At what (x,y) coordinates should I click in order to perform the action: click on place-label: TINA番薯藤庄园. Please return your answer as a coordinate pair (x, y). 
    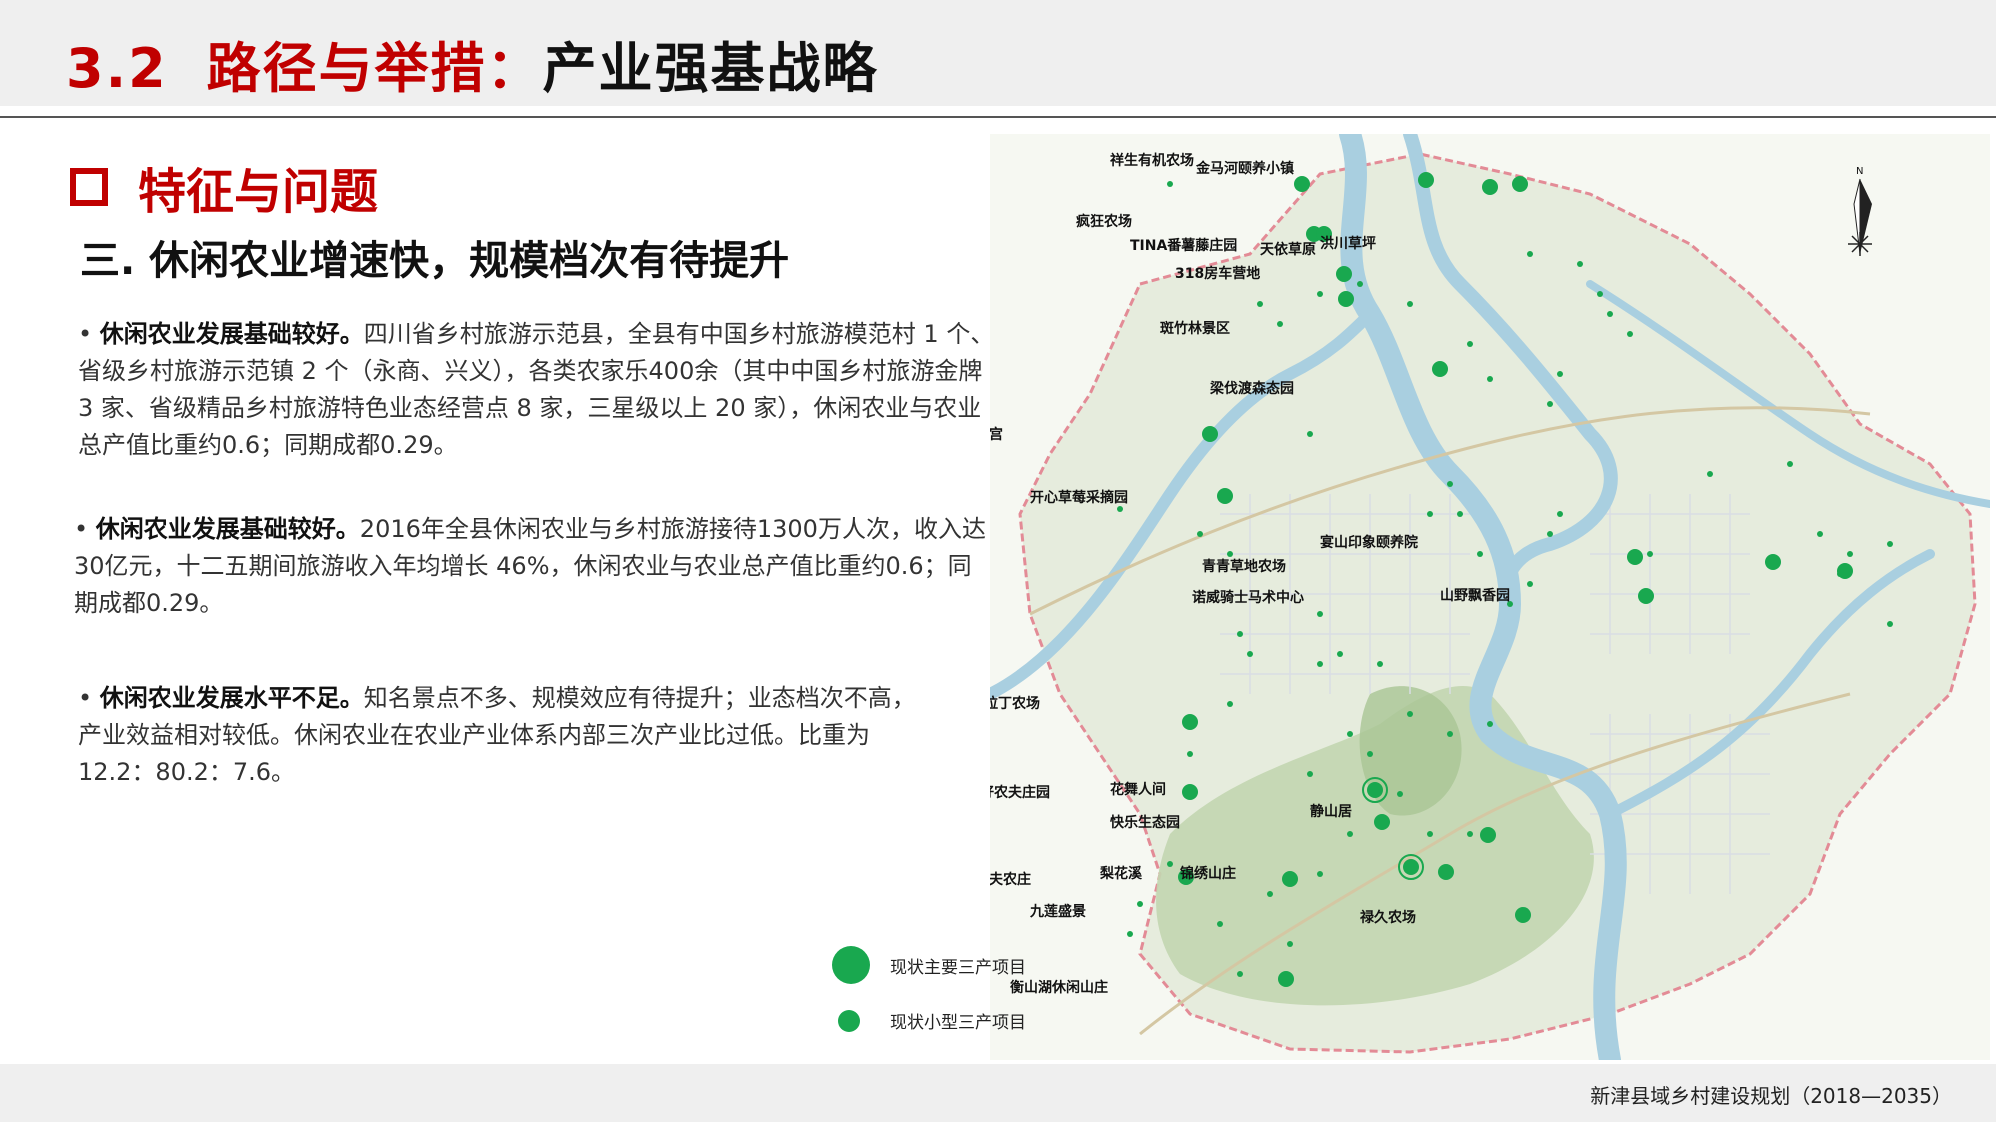
    Looking at the image, I should click on (1183, 245).